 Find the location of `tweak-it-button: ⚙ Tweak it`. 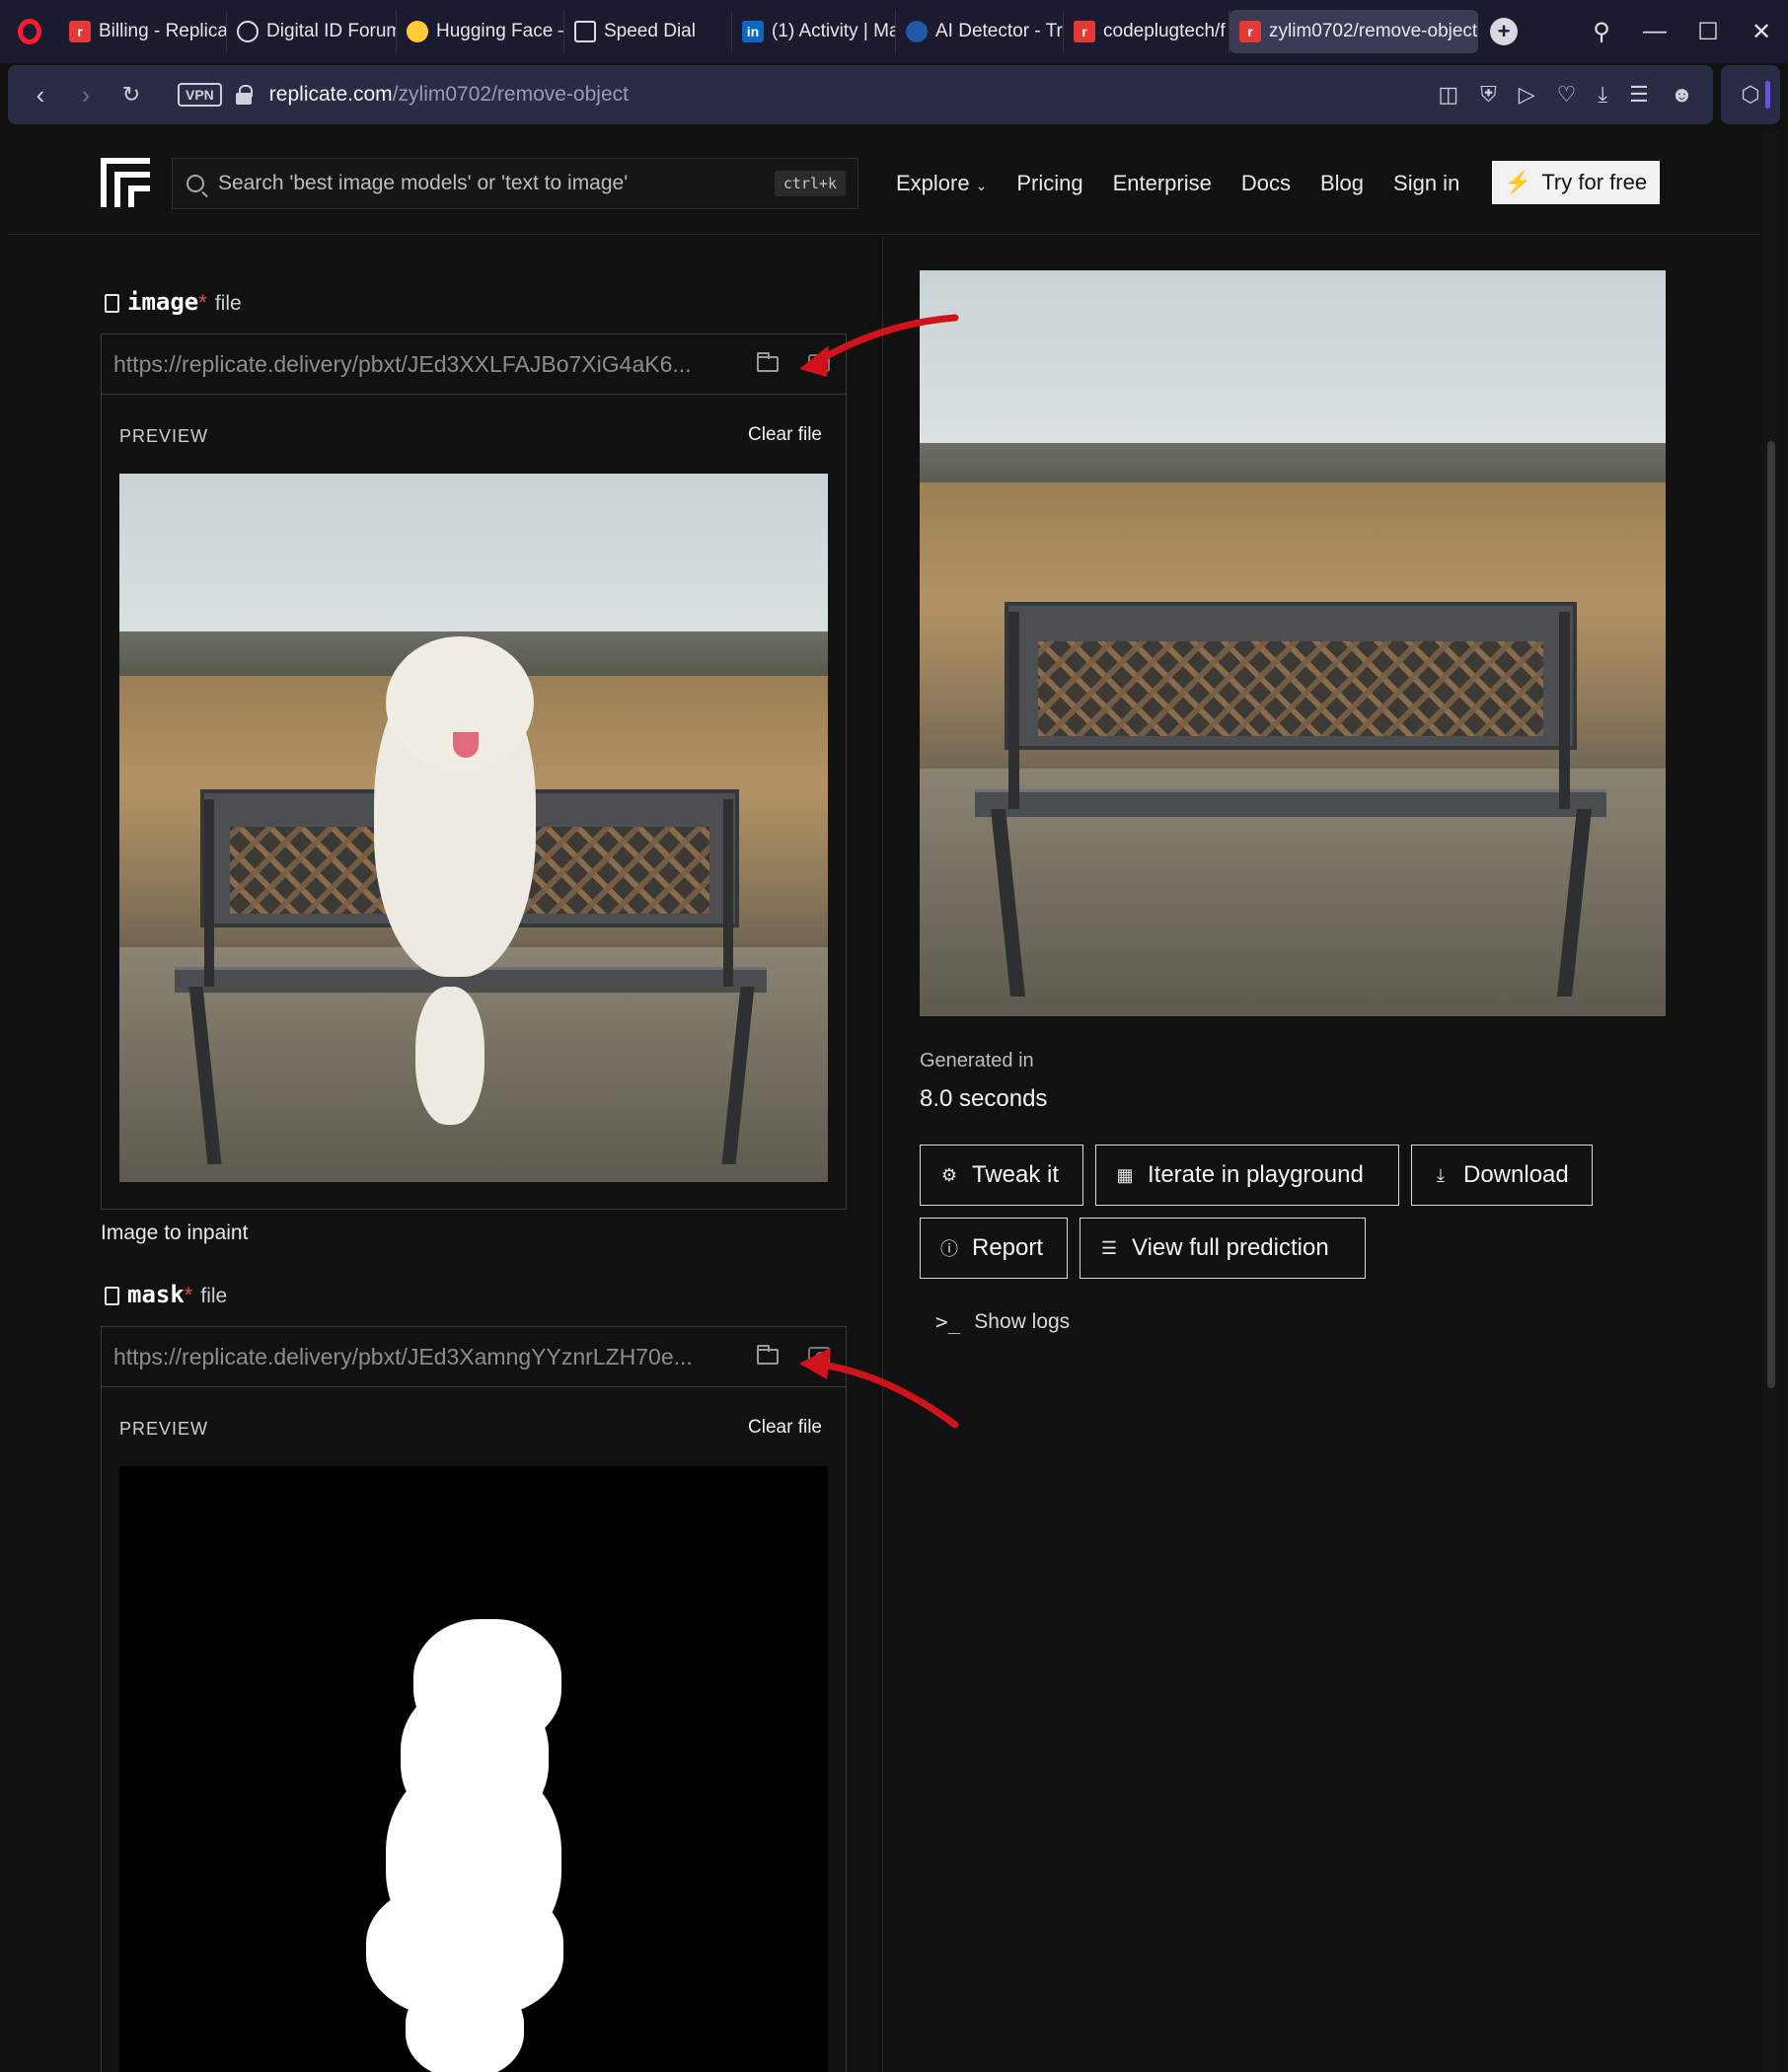

tweak-it-button: ⚙ Tweak it is located at coordinates (1001, 1175).